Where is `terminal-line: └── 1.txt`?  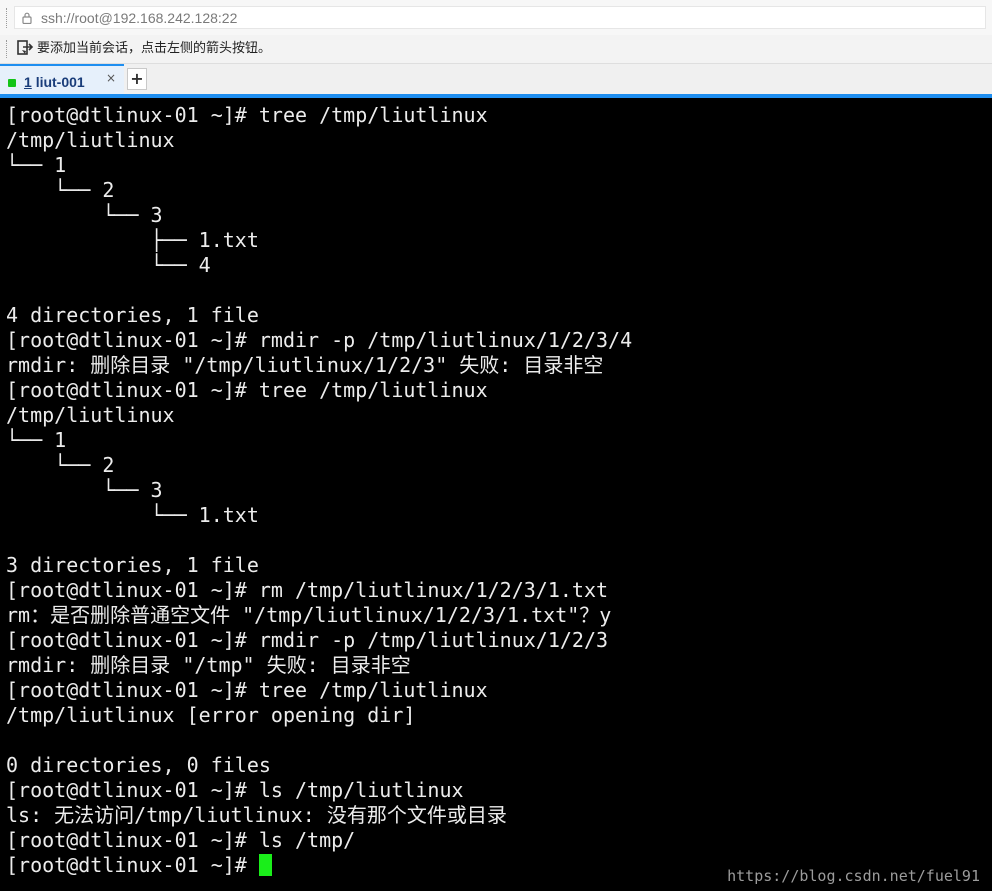 terminal-line: └── 1.txt is located at coordinates (132, 515).